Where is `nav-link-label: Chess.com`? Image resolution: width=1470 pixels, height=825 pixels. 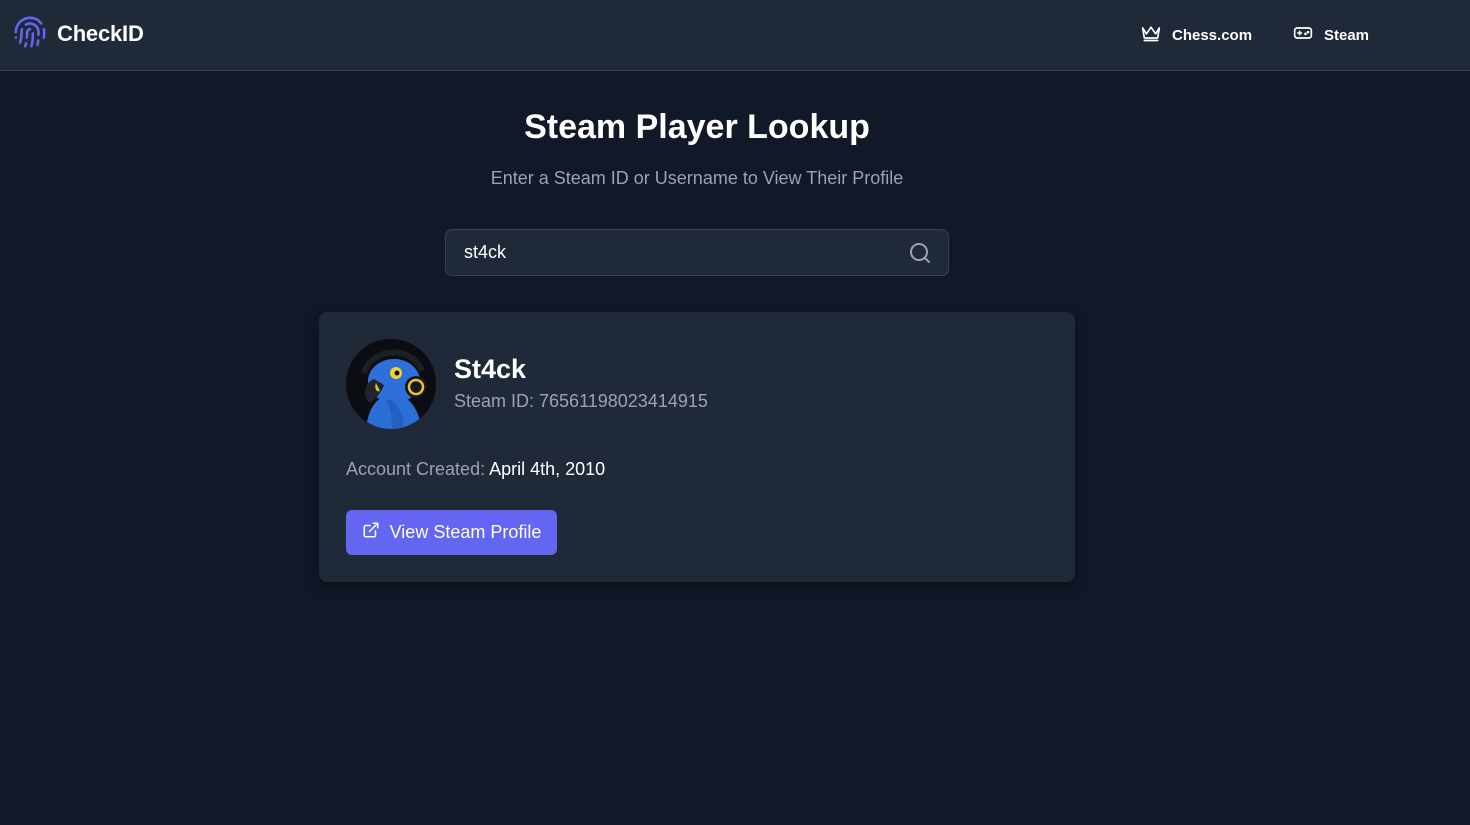 nav-link-label: Chess.com is located at coordinates (1212, 35).